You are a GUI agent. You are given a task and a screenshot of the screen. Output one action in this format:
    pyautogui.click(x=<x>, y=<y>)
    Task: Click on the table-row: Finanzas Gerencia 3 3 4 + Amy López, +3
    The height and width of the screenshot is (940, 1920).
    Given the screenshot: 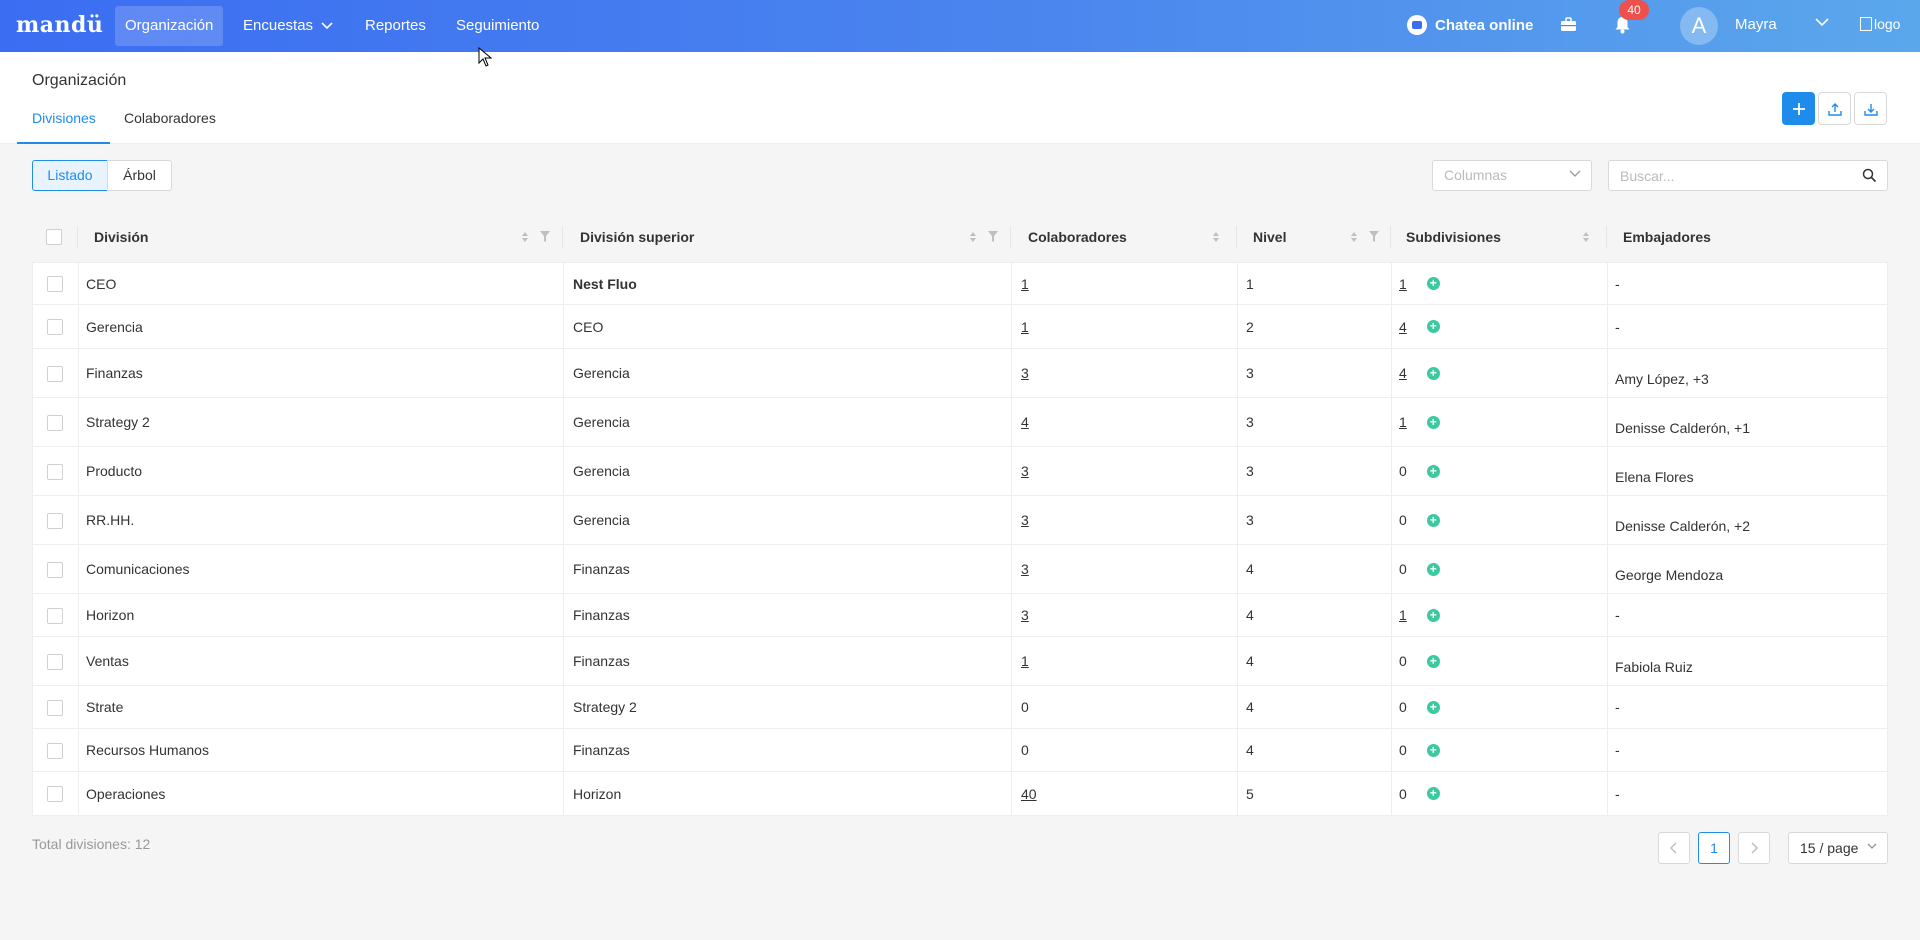 What is the action you would take?
    pyautogui.click(x=960, y=373)
    